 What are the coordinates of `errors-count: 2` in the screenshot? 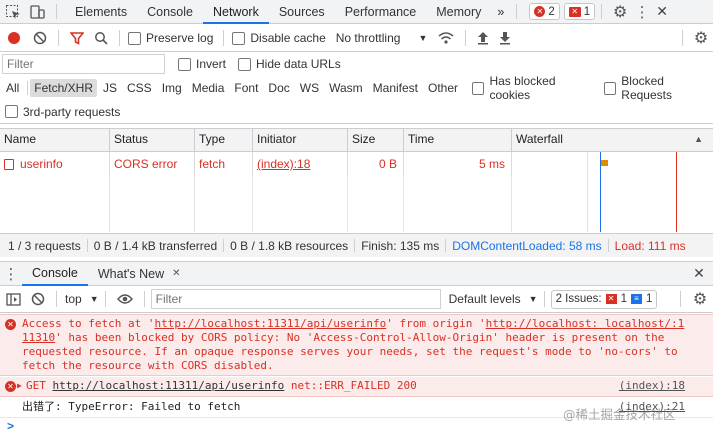 It's located at (551, 11).